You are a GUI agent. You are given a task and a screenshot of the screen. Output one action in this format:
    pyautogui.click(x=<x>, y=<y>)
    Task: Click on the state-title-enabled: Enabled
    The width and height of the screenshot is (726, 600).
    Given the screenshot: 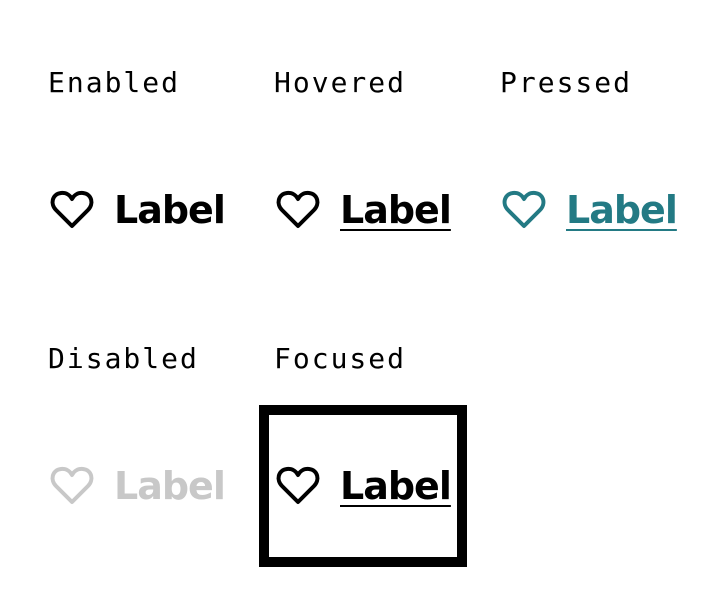 What is the action you would take?
    pyautogui.click(x=114, y=82)
    